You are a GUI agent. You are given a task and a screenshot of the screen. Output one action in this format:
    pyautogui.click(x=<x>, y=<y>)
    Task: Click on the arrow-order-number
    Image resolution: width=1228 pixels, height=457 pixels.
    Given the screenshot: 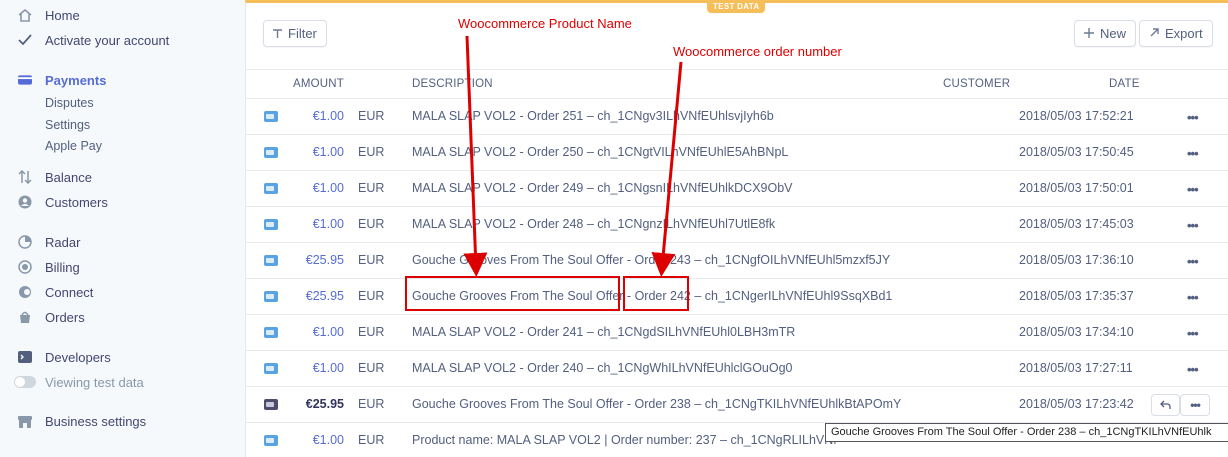 What is the action you would take?
    pyautogui.click(x=667, y=169)
    